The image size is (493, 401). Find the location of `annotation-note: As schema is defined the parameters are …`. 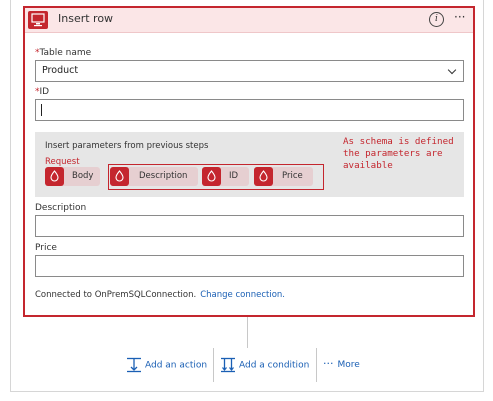

annotation-note: As schema is defined the parameters are … is located at coordinates (398, 153).